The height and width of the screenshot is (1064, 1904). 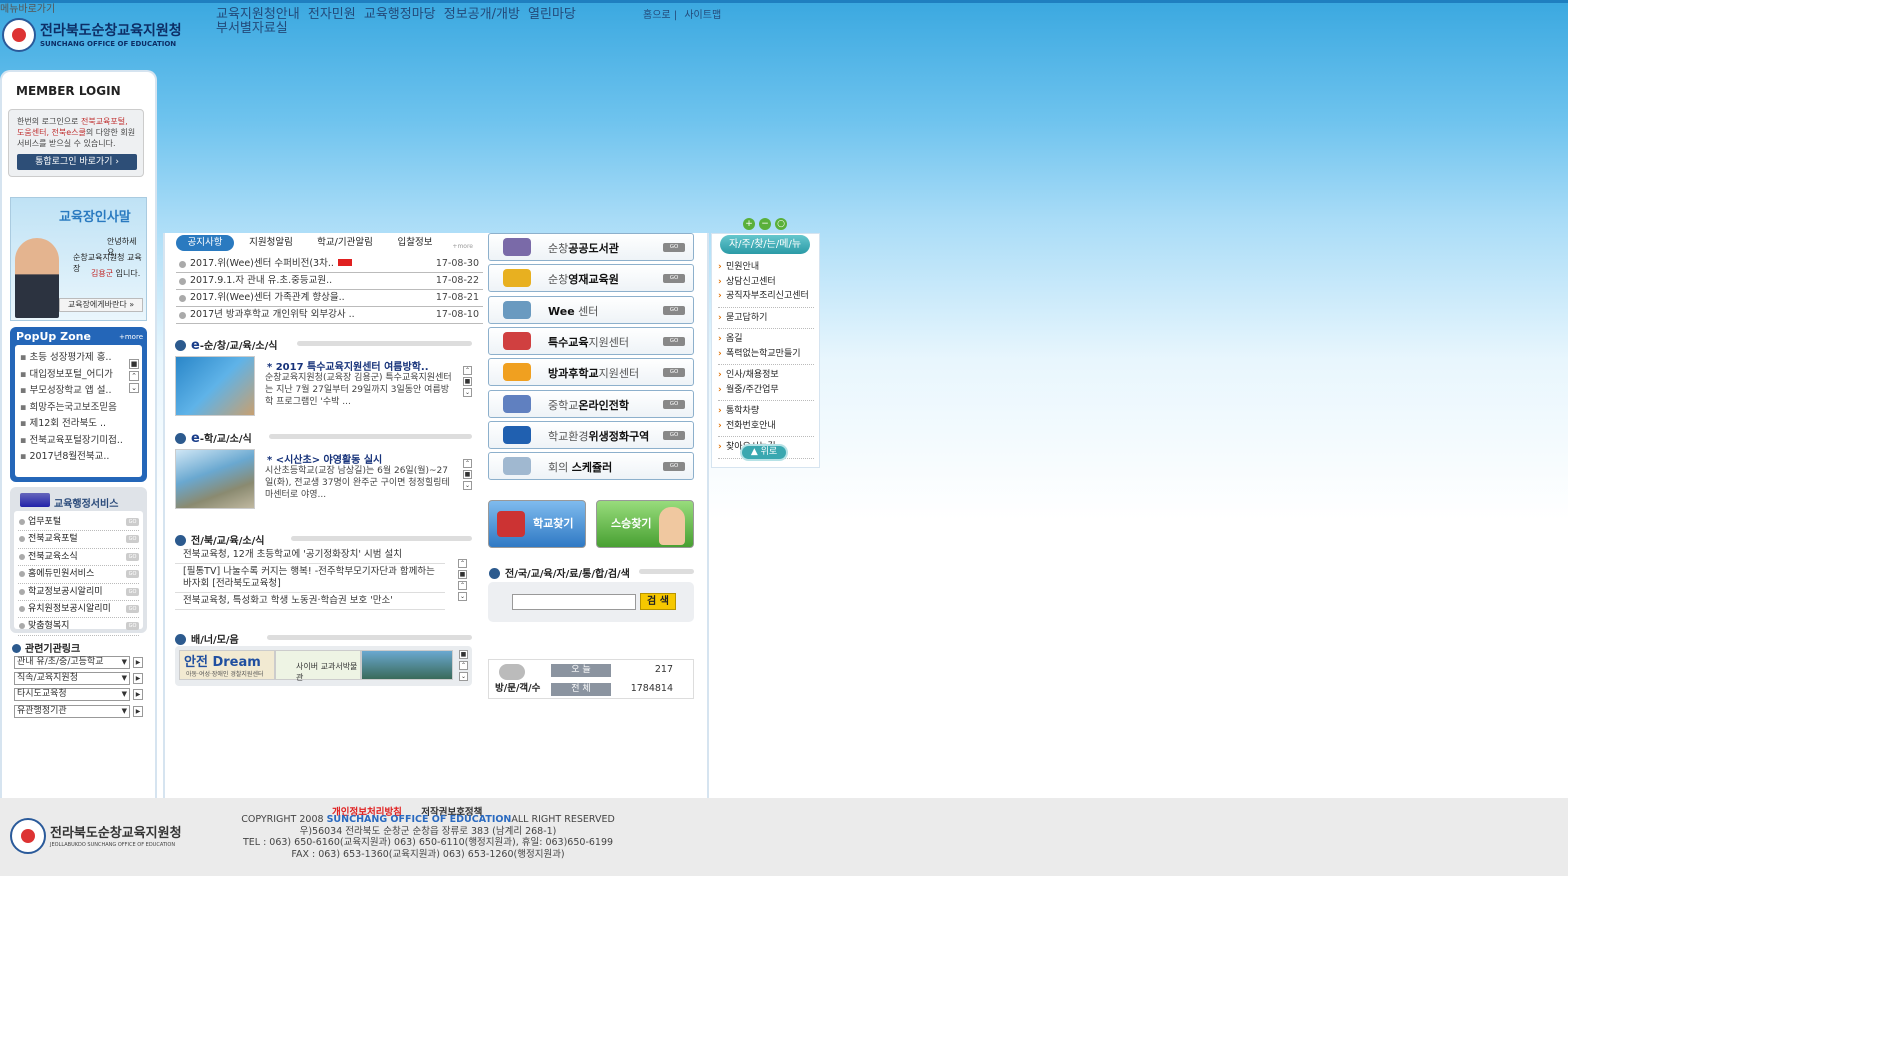 I want to click on popup-item: 전북교육포털장기미접.., so click(x=74, y=441).